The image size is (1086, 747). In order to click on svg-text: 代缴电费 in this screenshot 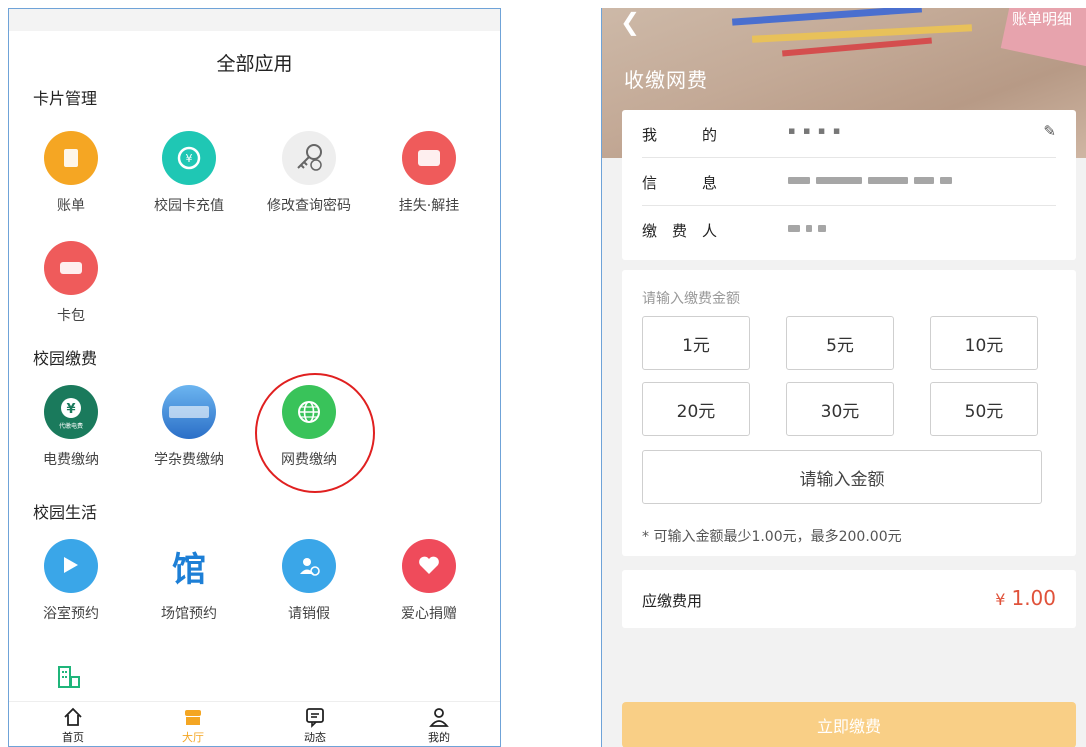, I will do `click(71, 426)`.